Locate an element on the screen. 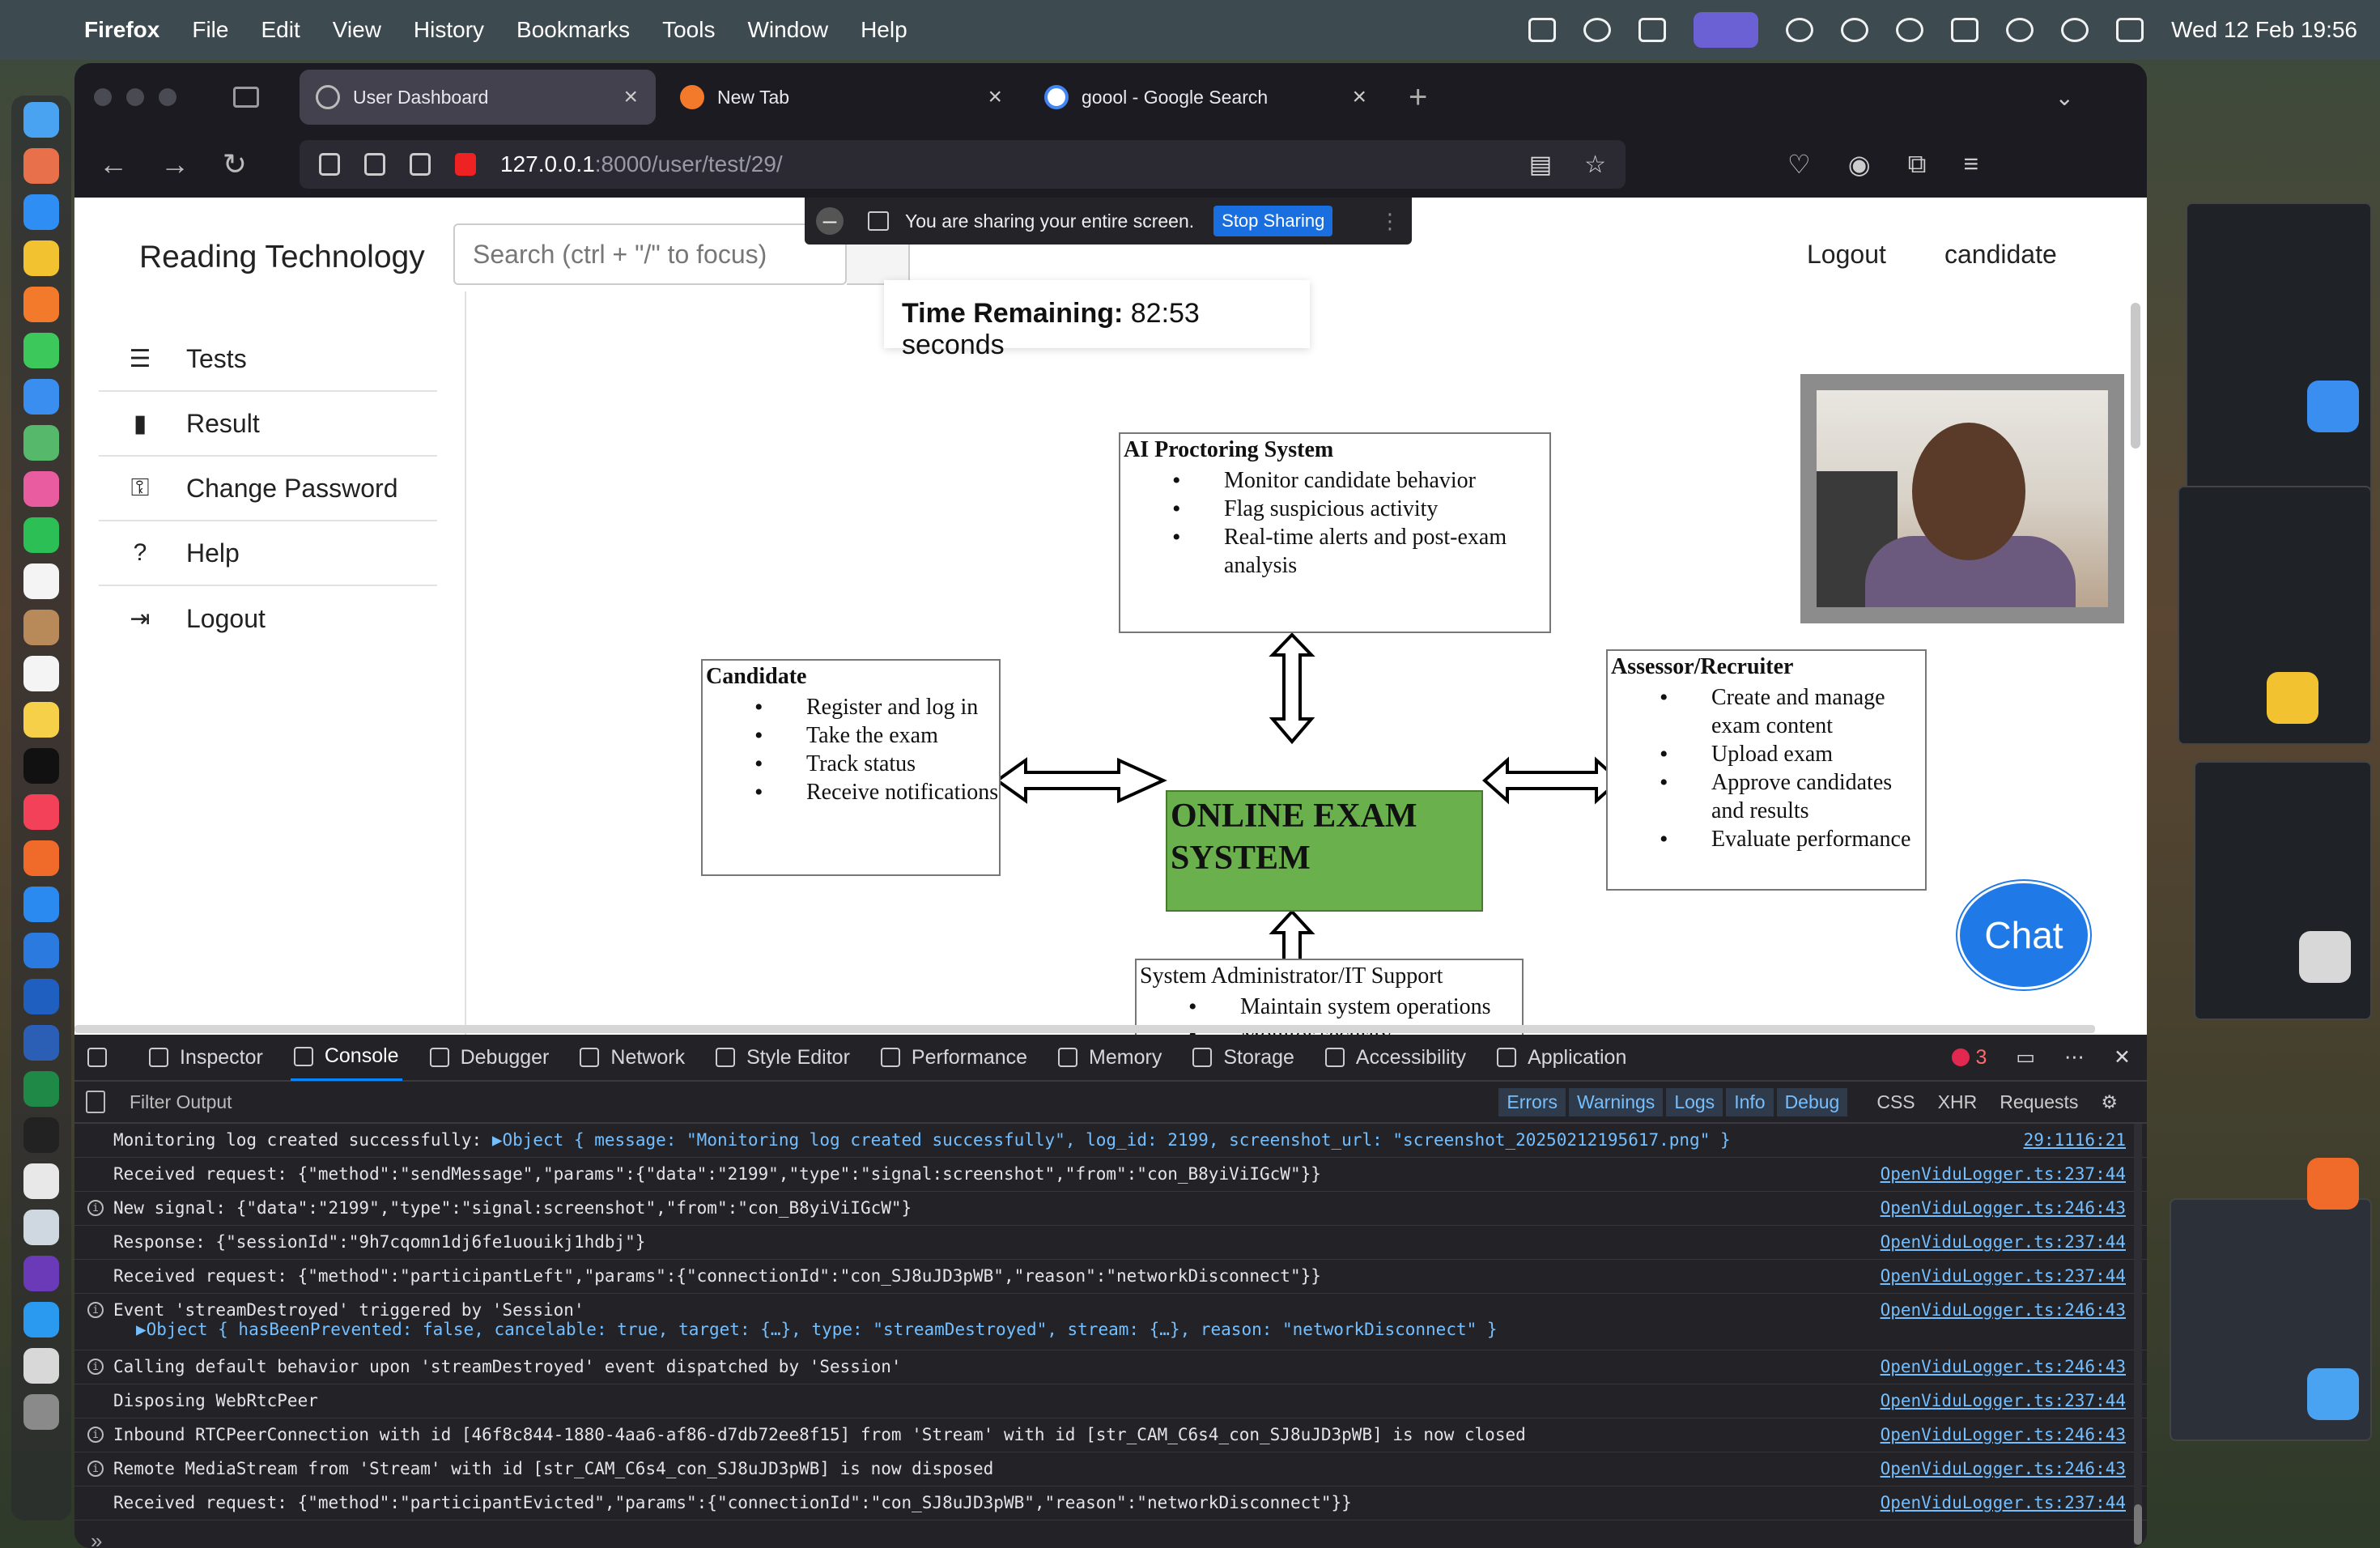 This screenshot has width=2380, height=1548. drag-handle-icon: ⋮ is located at coordinates (1389, 222).